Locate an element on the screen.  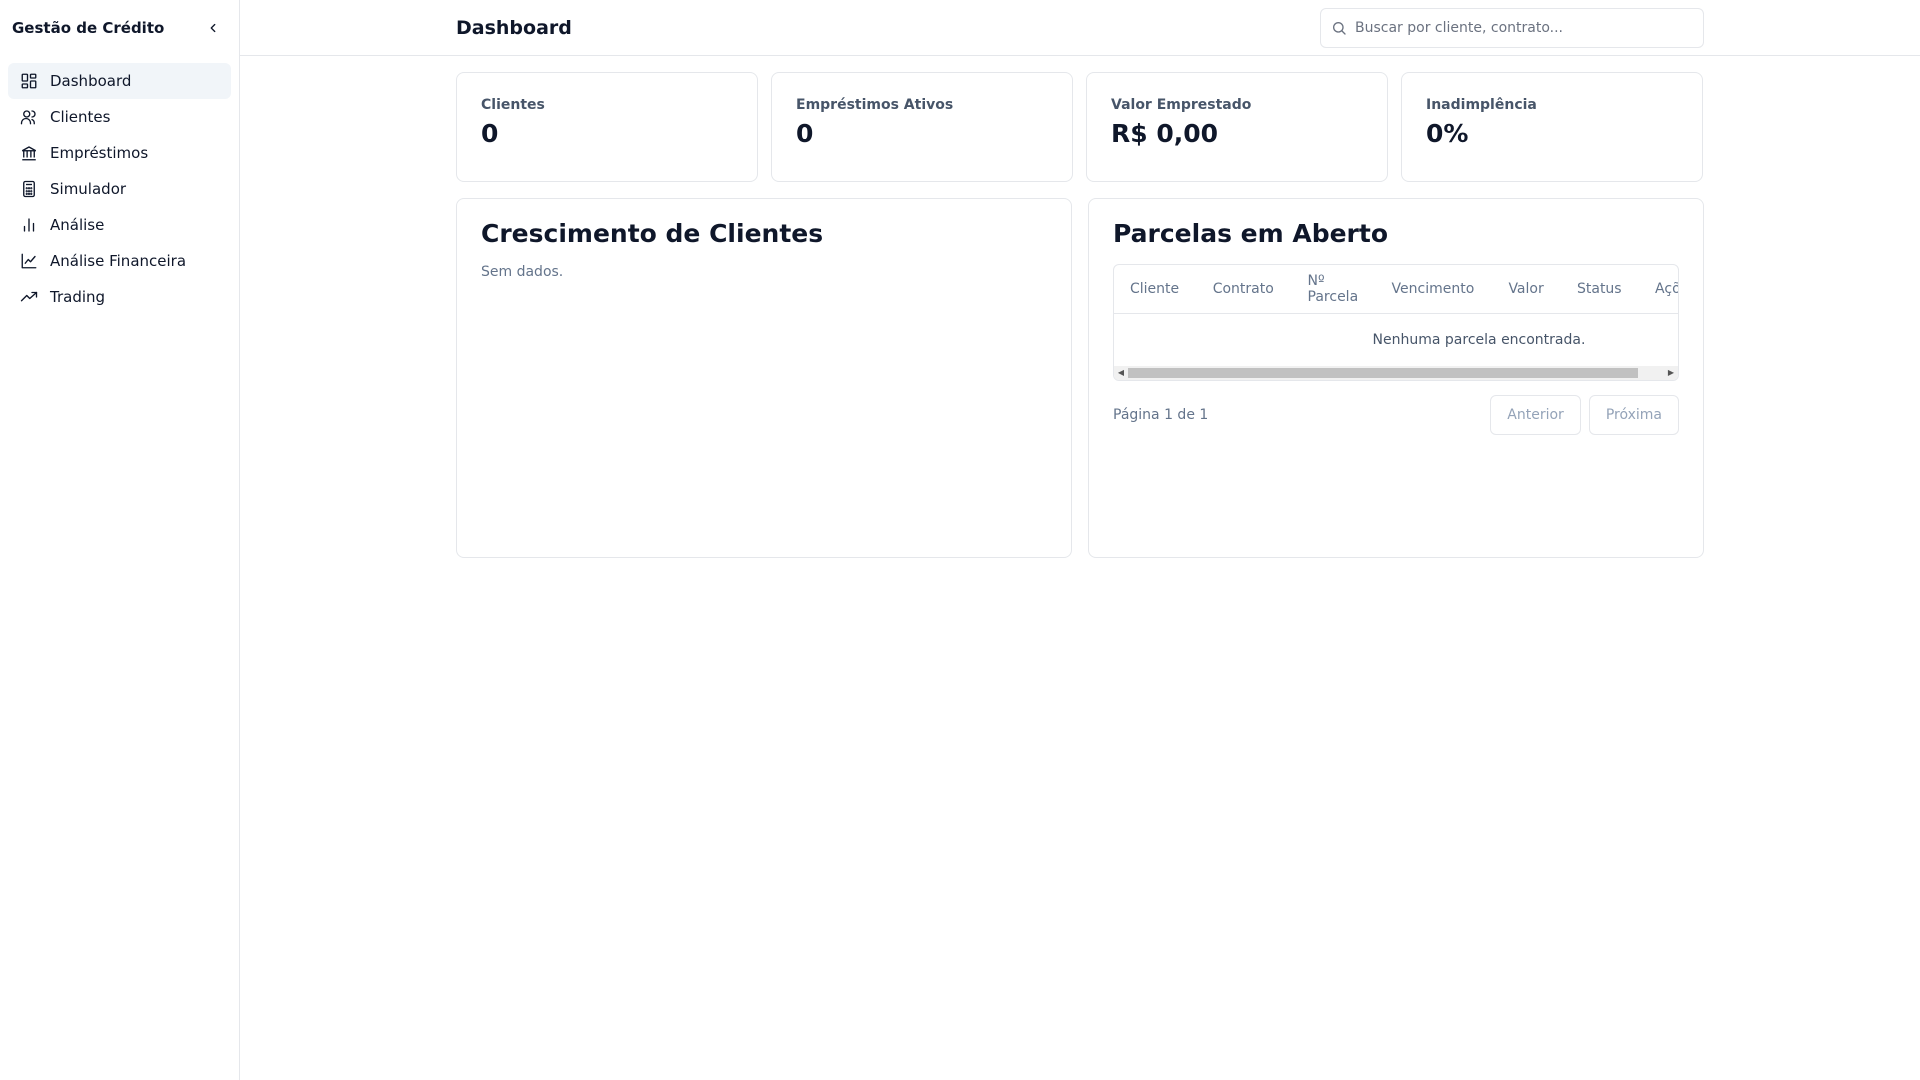
stat-value: R$ 0,00 is located at coordinates (1165, 133).